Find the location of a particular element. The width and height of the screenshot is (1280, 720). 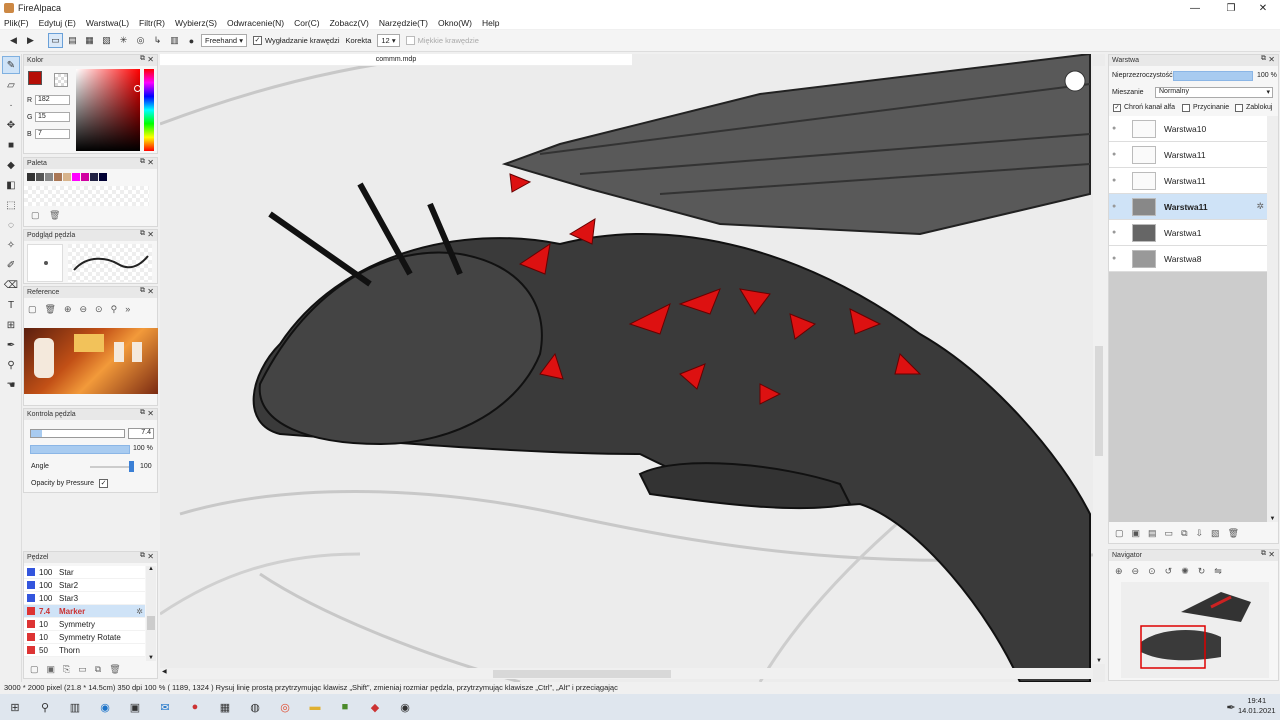

menu-tool: Narzędzie(T) is located at coordinates (403, 23).